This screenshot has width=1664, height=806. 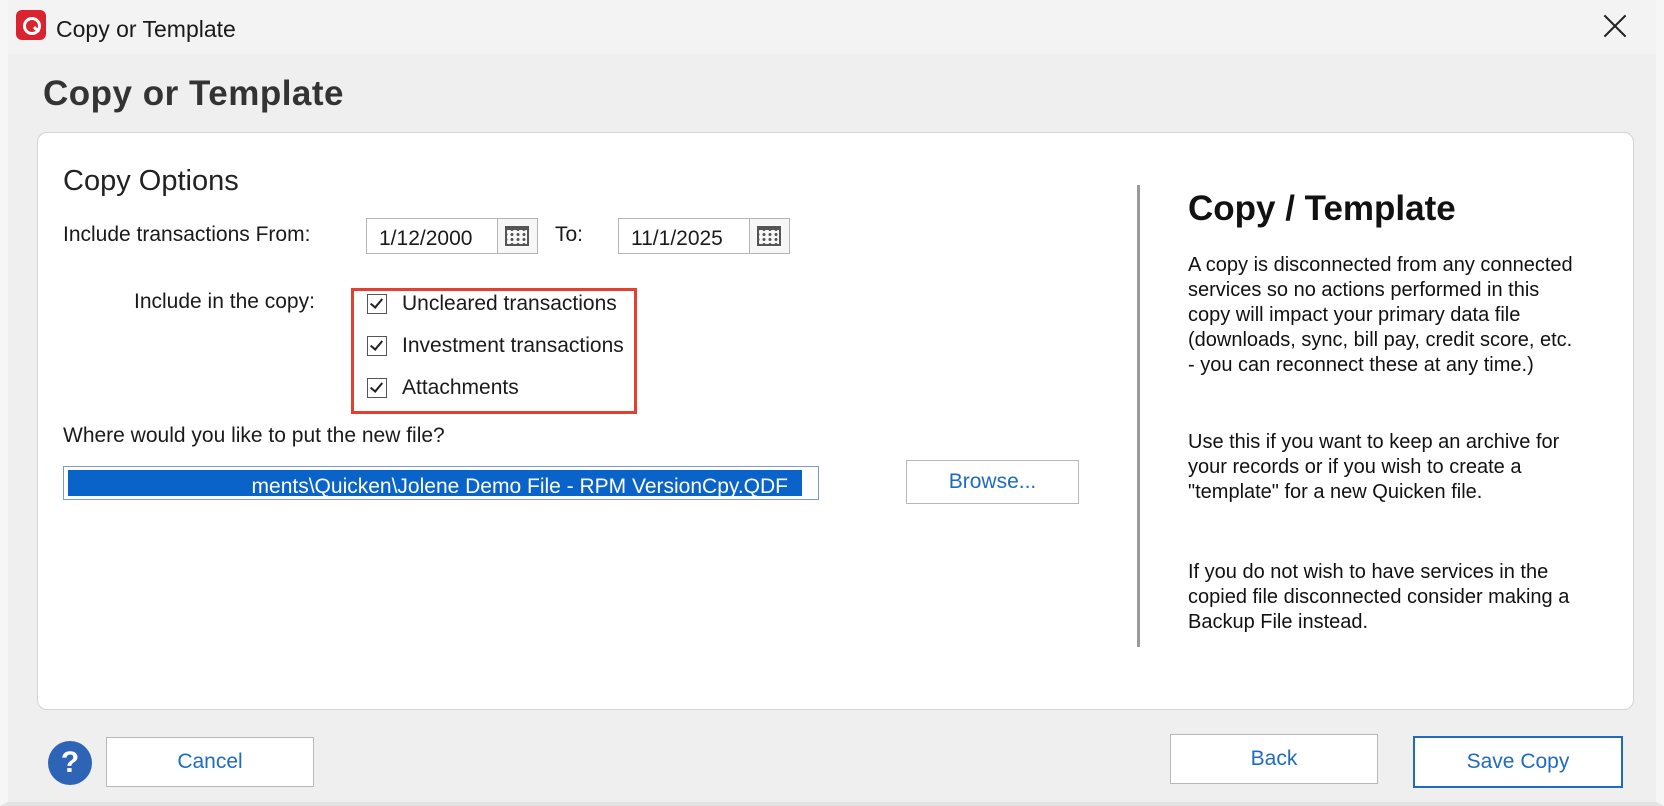 What do you see at coordinates (1518, 762) in the screenshot?
I see `save-copy-button: Save Copy` at bounding box center [1518, 762].